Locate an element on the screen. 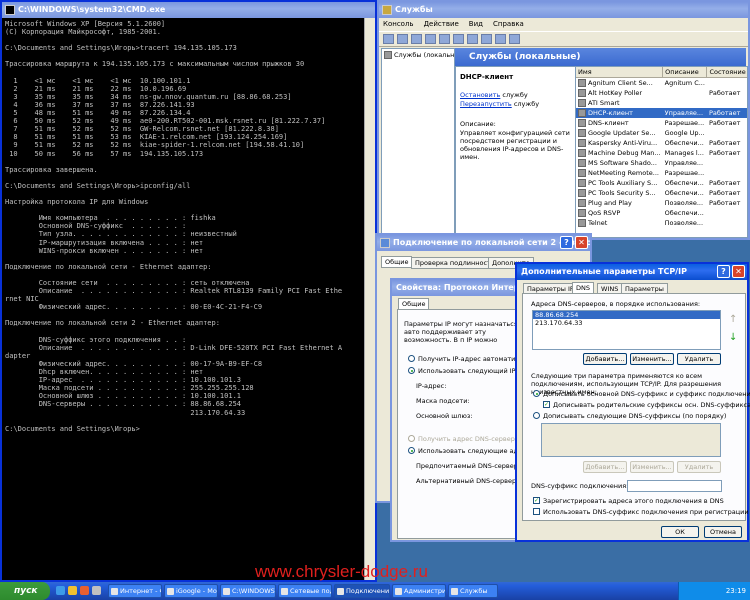 The image size is (750, 600). menu-view: Вид is located at coordinates (476, 24).